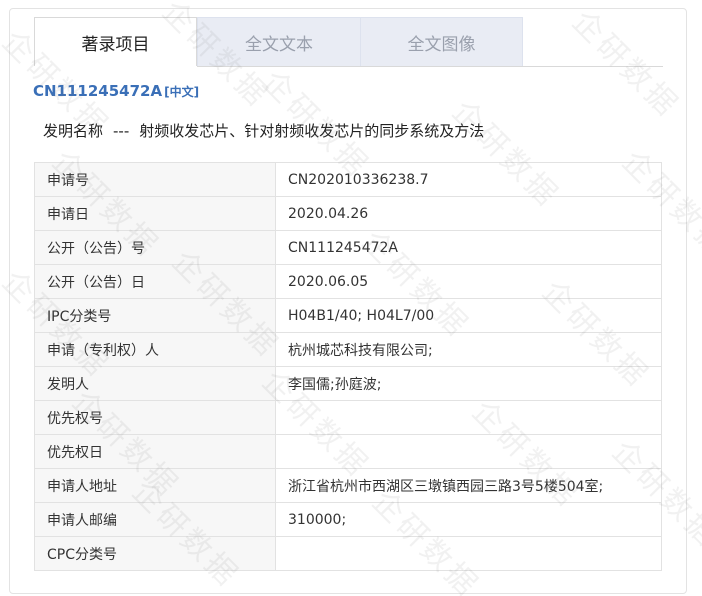 This screenshot has width=702, height=596. I want to click on field-label: 申请日, so click(155, 213).